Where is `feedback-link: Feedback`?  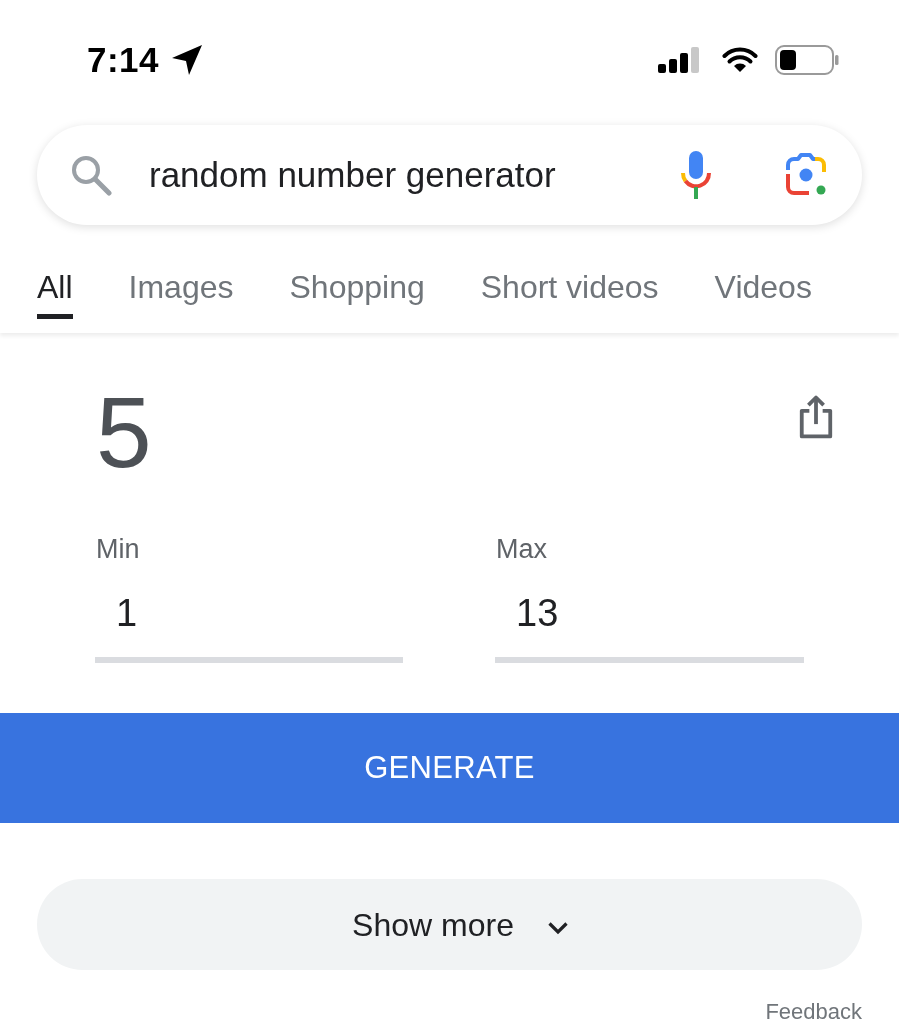 feedback-link: Feedback is located at coordinates (813, 1012).